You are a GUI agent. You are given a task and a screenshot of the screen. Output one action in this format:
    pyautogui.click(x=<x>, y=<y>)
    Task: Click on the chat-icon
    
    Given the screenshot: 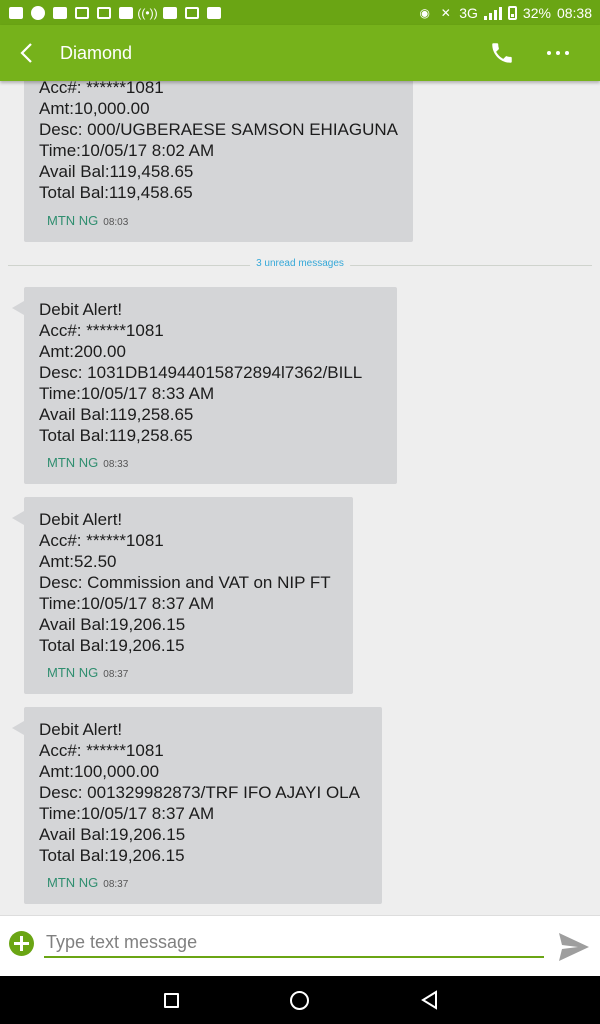 What is the action you would take?
    pyautogui.click(x=59, y=12)
    